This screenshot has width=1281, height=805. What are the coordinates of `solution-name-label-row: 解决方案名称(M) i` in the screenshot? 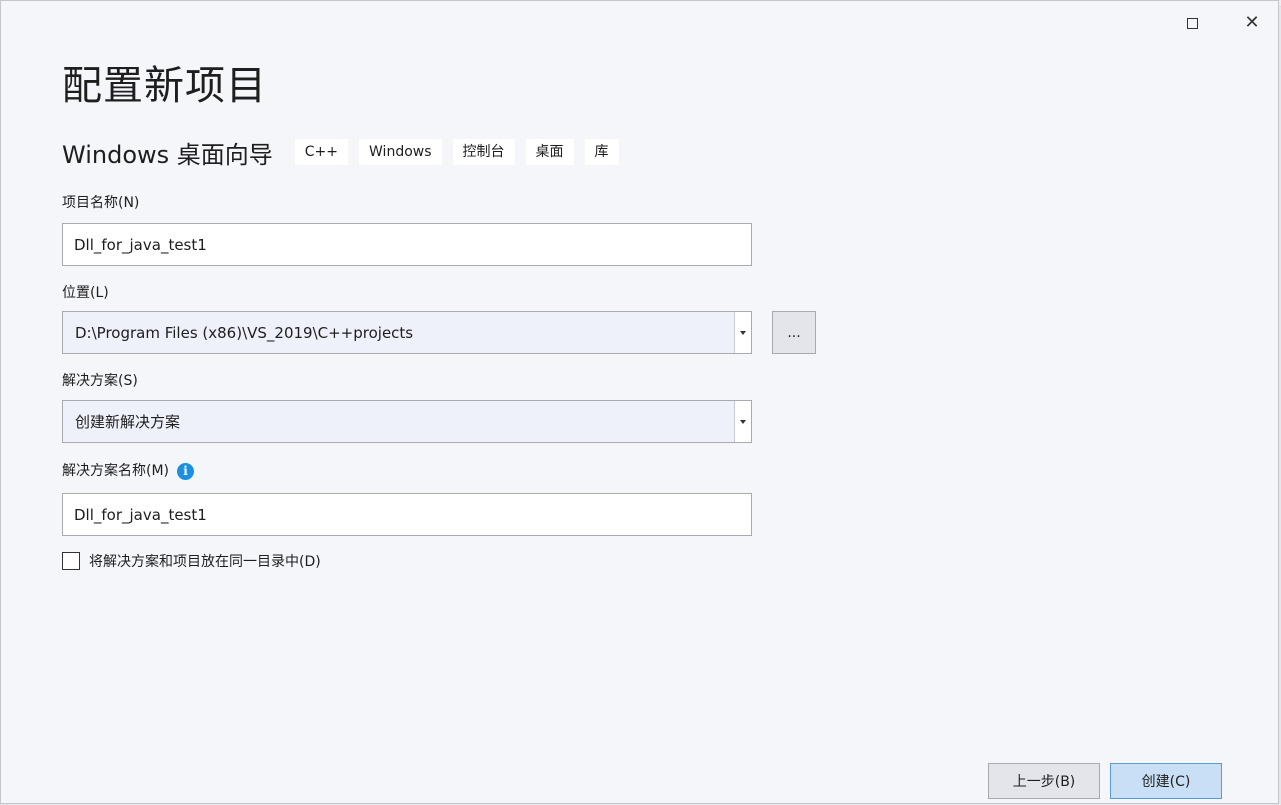 It's located at (128, 470).